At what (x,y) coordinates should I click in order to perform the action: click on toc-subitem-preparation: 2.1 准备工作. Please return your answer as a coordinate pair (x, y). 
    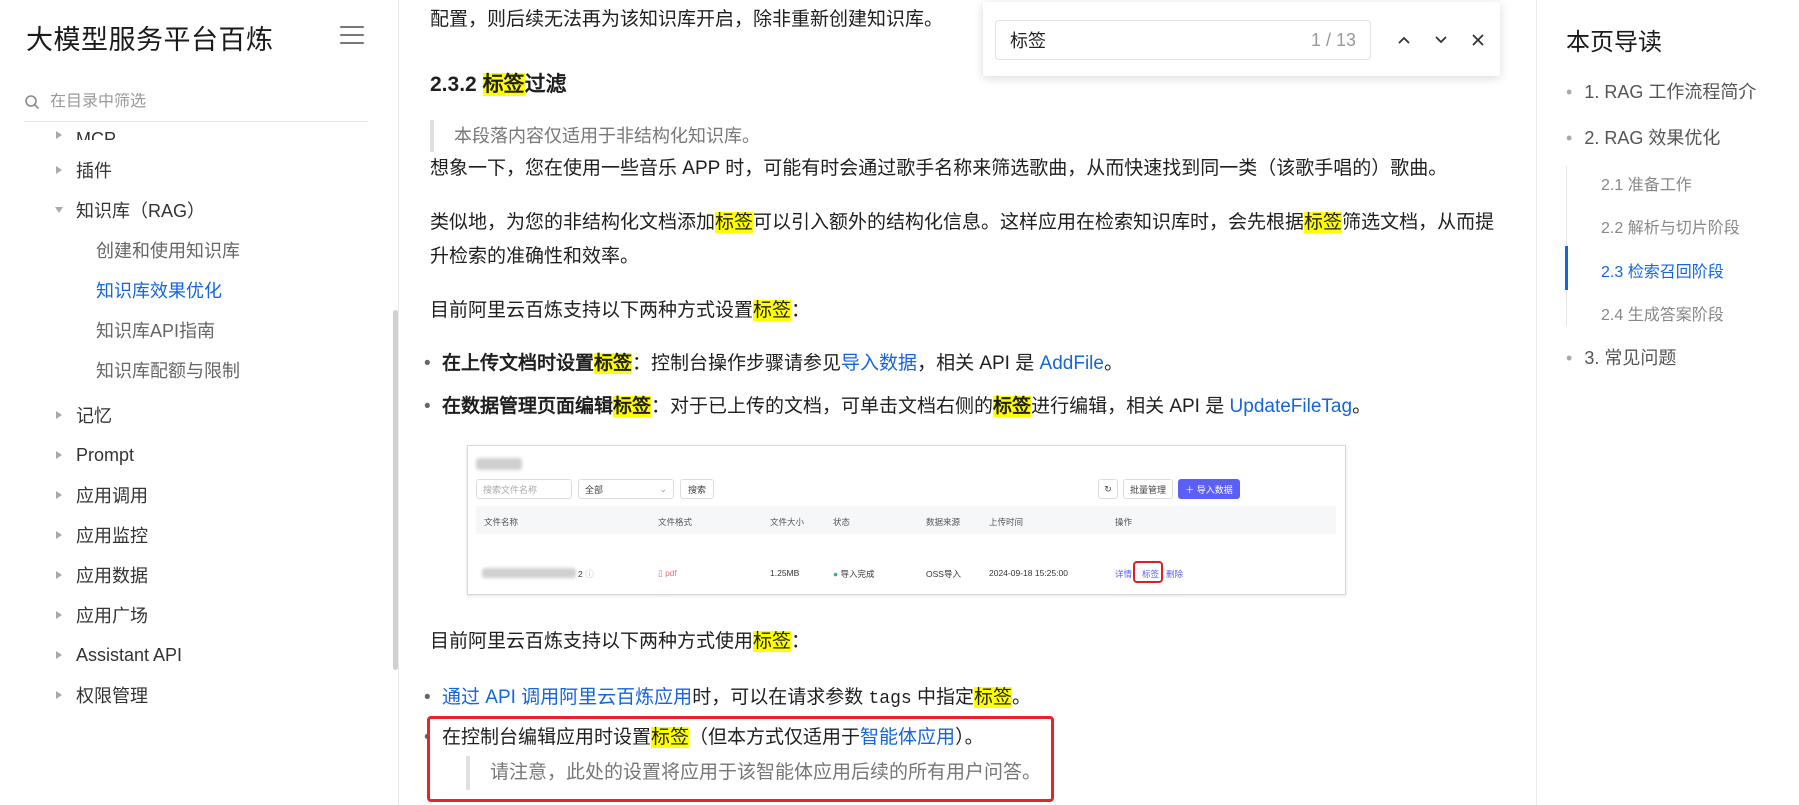
    Looking at the image, I should click on (1646, 183).